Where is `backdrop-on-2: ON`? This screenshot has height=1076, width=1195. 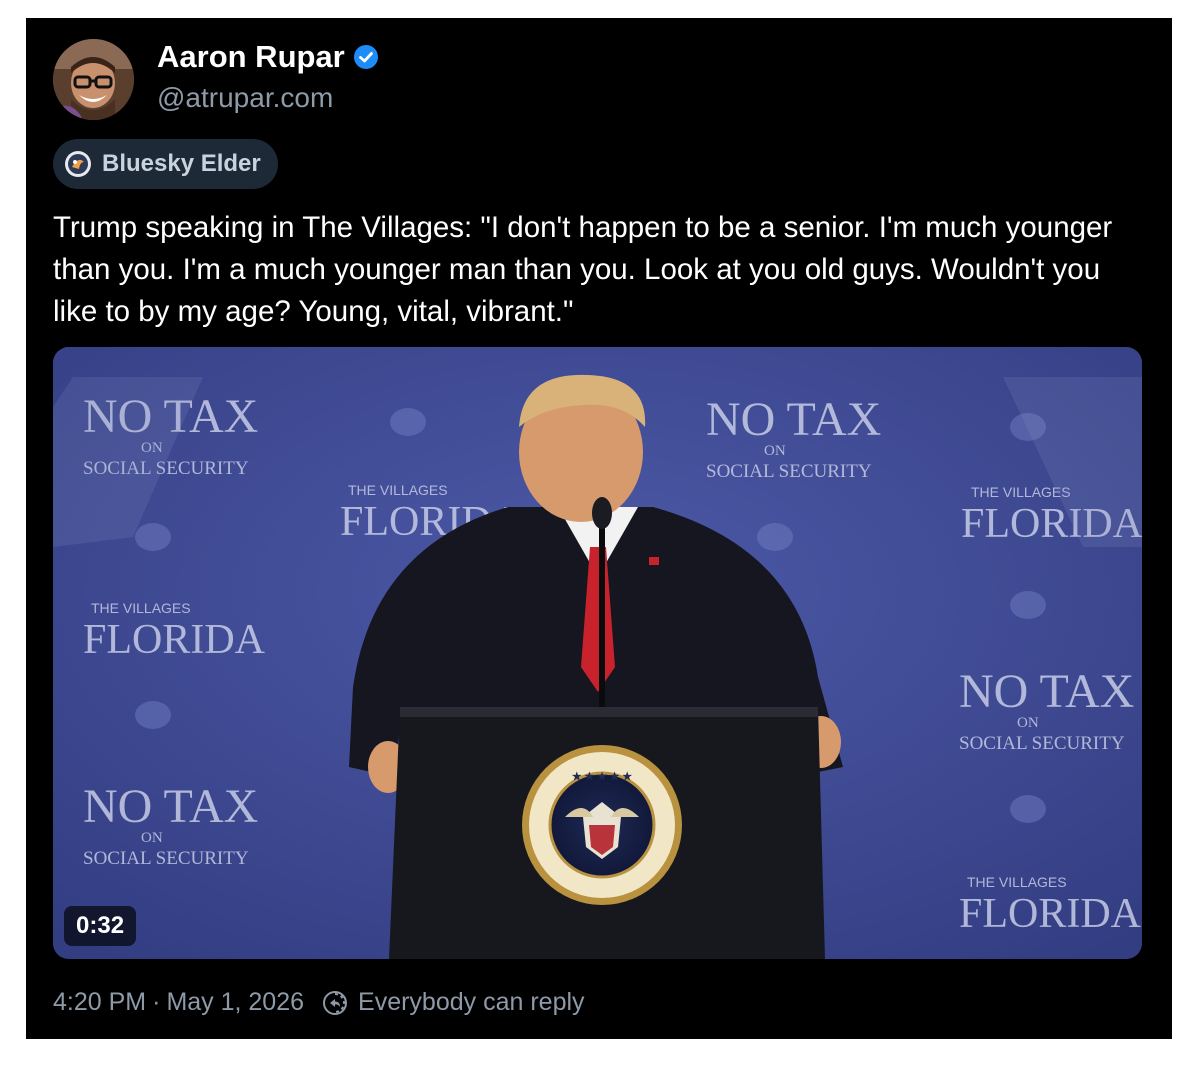 backdrop-on-2: ON is located at coordinates (152, 838).